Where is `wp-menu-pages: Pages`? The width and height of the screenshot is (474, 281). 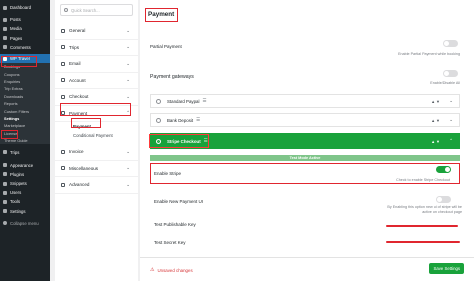
wp-menu-pages: Pages is located at coordinates (25, 38).